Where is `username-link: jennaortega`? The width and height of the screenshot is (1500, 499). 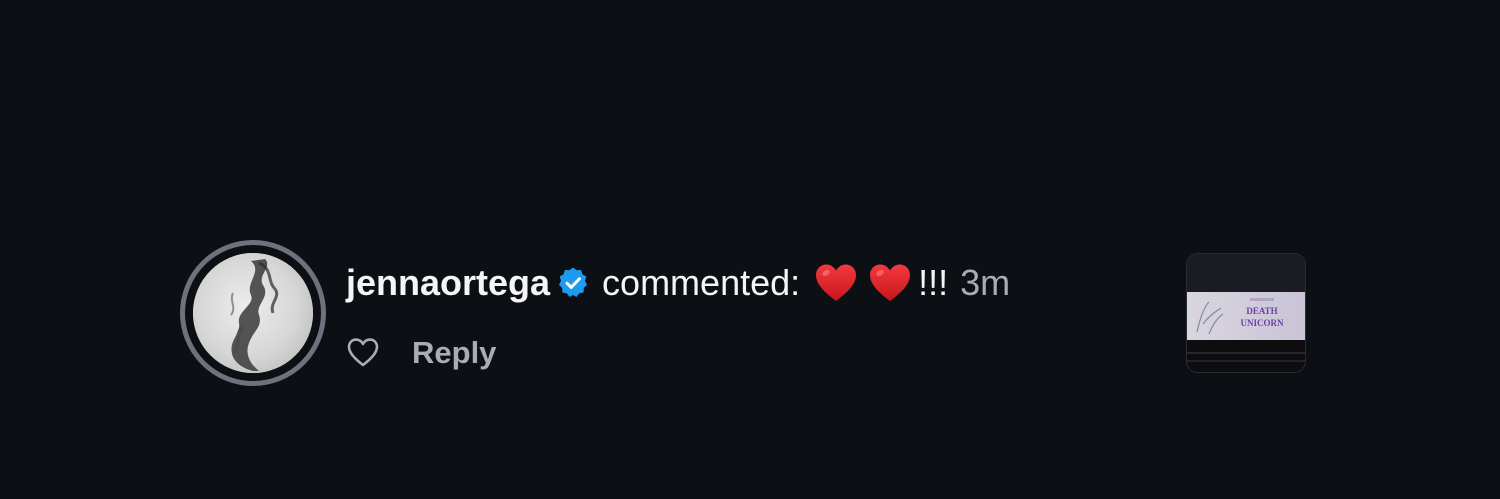 username-link: jennaortega is located at coordinates (448, 283).